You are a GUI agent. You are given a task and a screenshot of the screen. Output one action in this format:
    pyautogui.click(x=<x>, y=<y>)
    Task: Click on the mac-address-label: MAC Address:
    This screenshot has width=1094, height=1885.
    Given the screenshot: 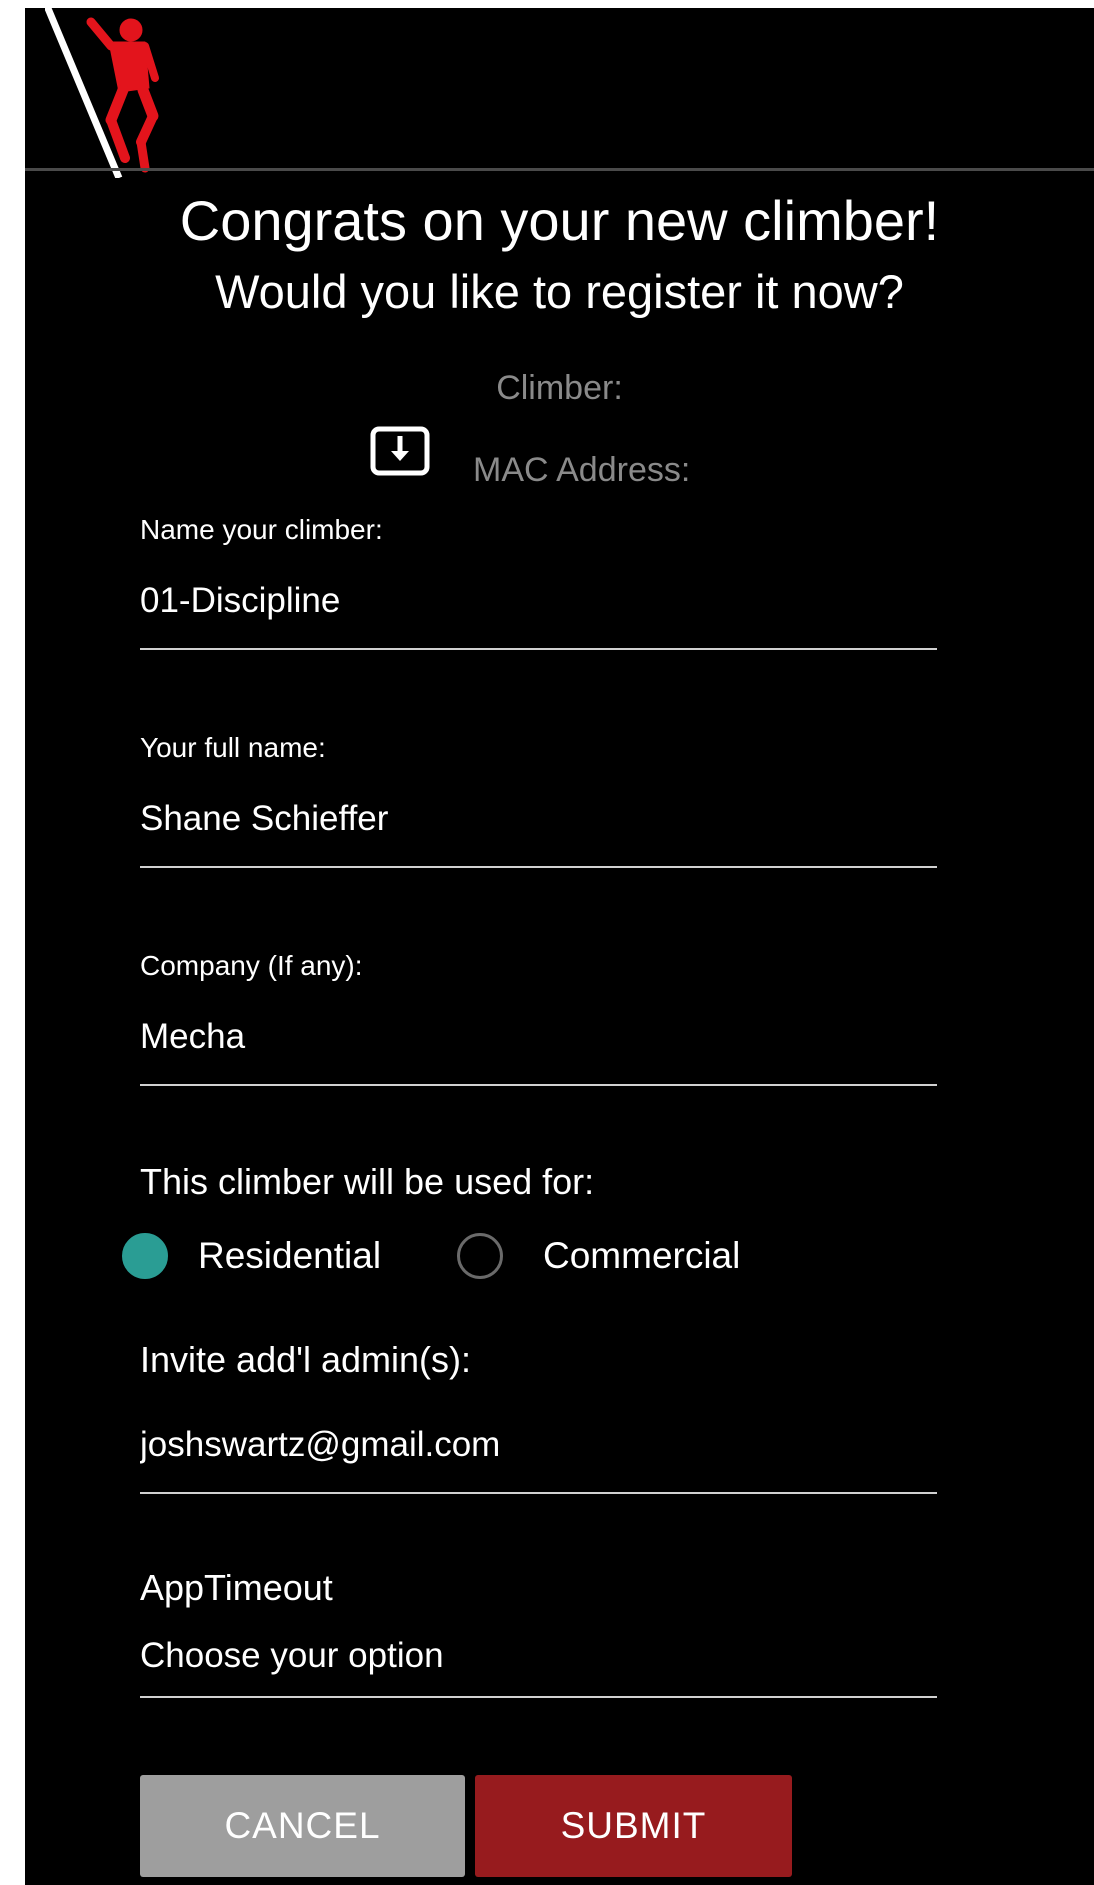 What is the action you would take?
    pyautogui.click(x=582, y=470)
    